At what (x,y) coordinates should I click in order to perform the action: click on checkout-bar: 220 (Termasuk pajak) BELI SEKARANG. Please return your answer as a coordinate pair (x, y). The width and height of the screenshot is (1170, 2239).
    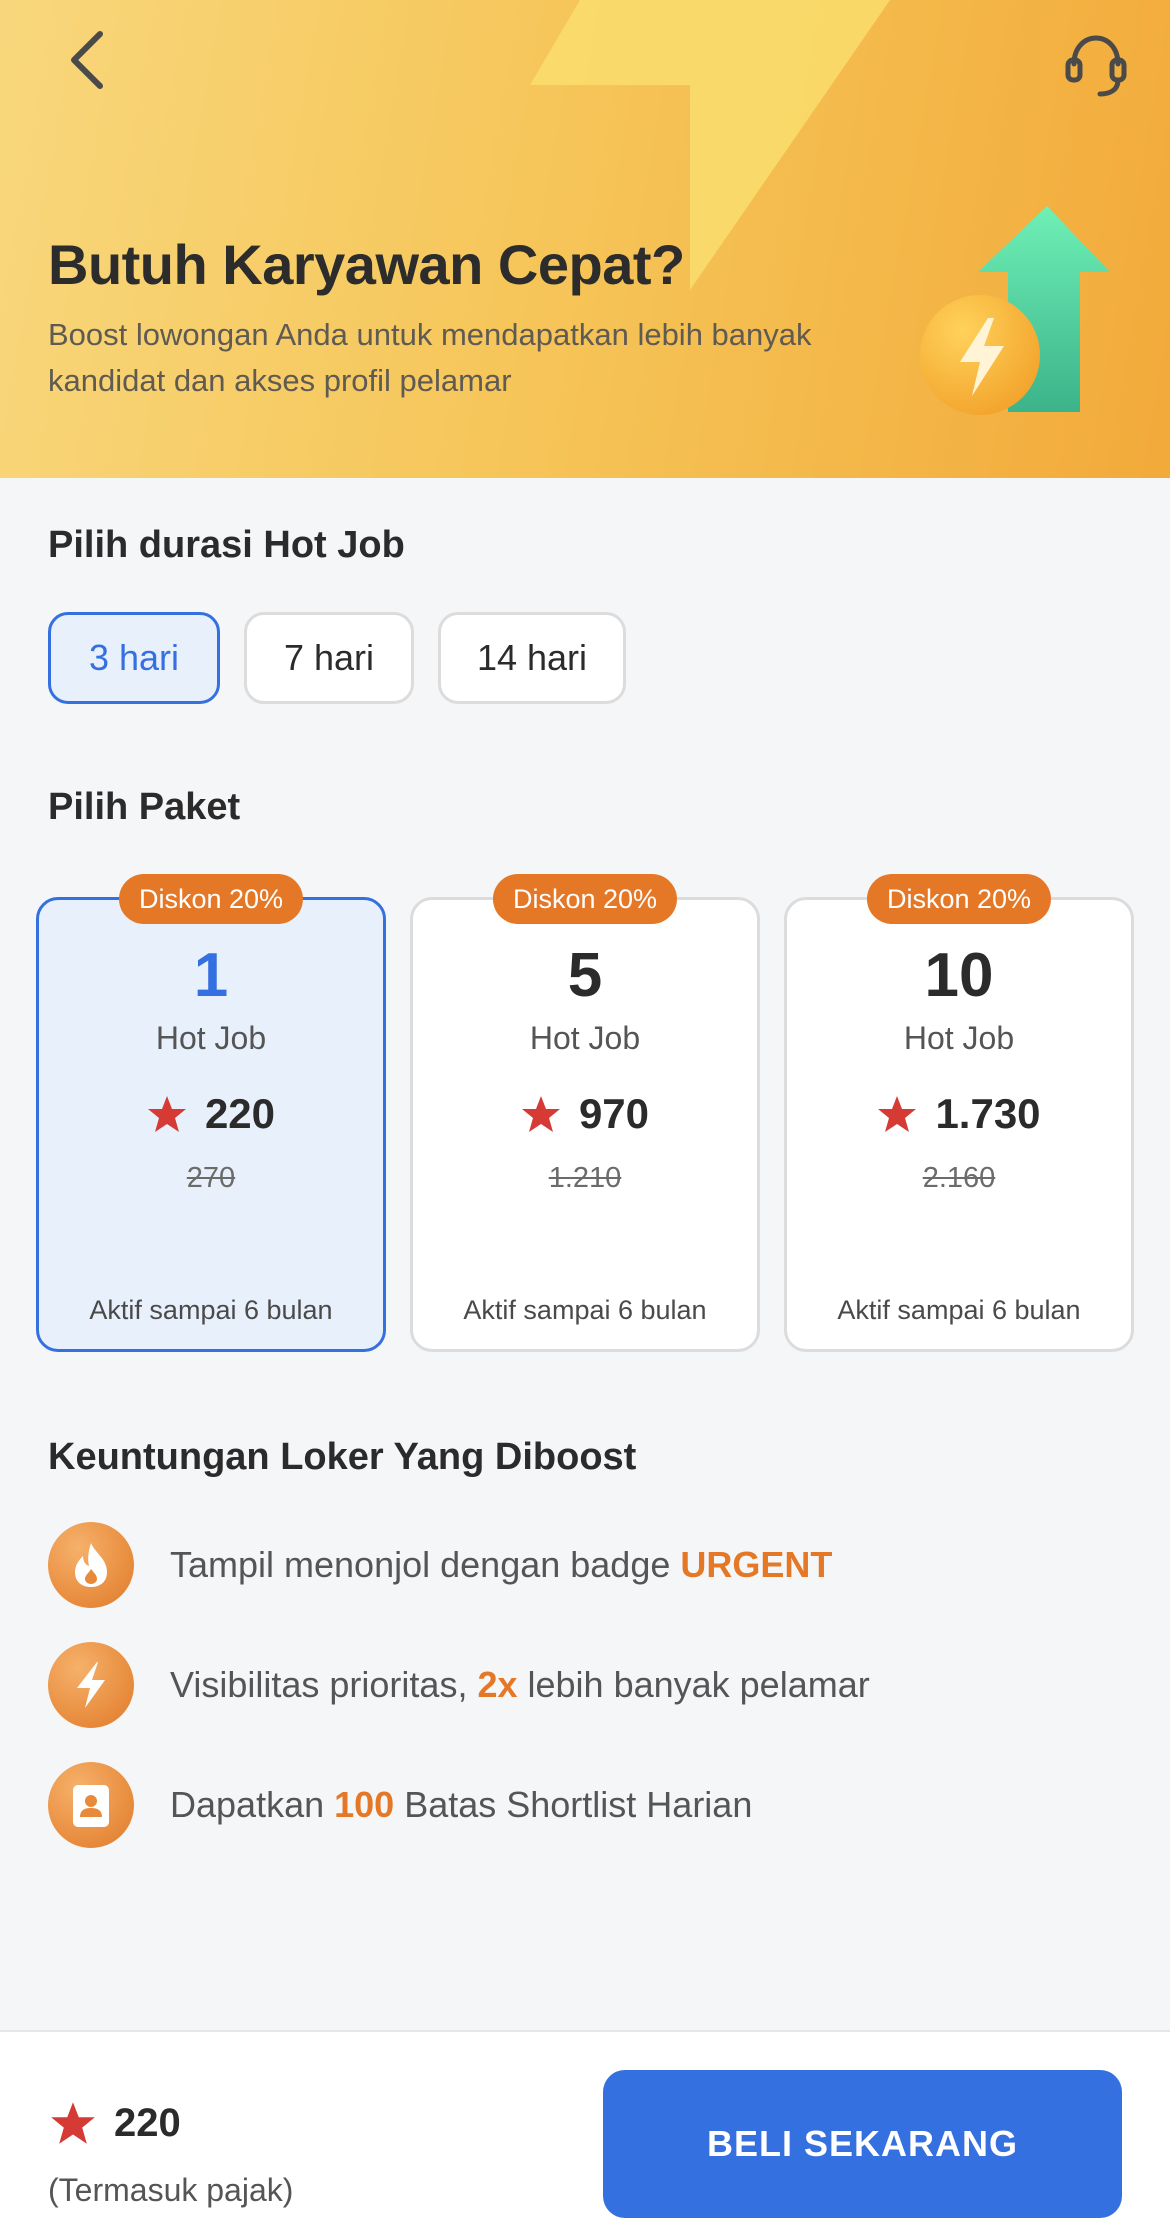
    Looking at the image, I should click on (585, 2134).